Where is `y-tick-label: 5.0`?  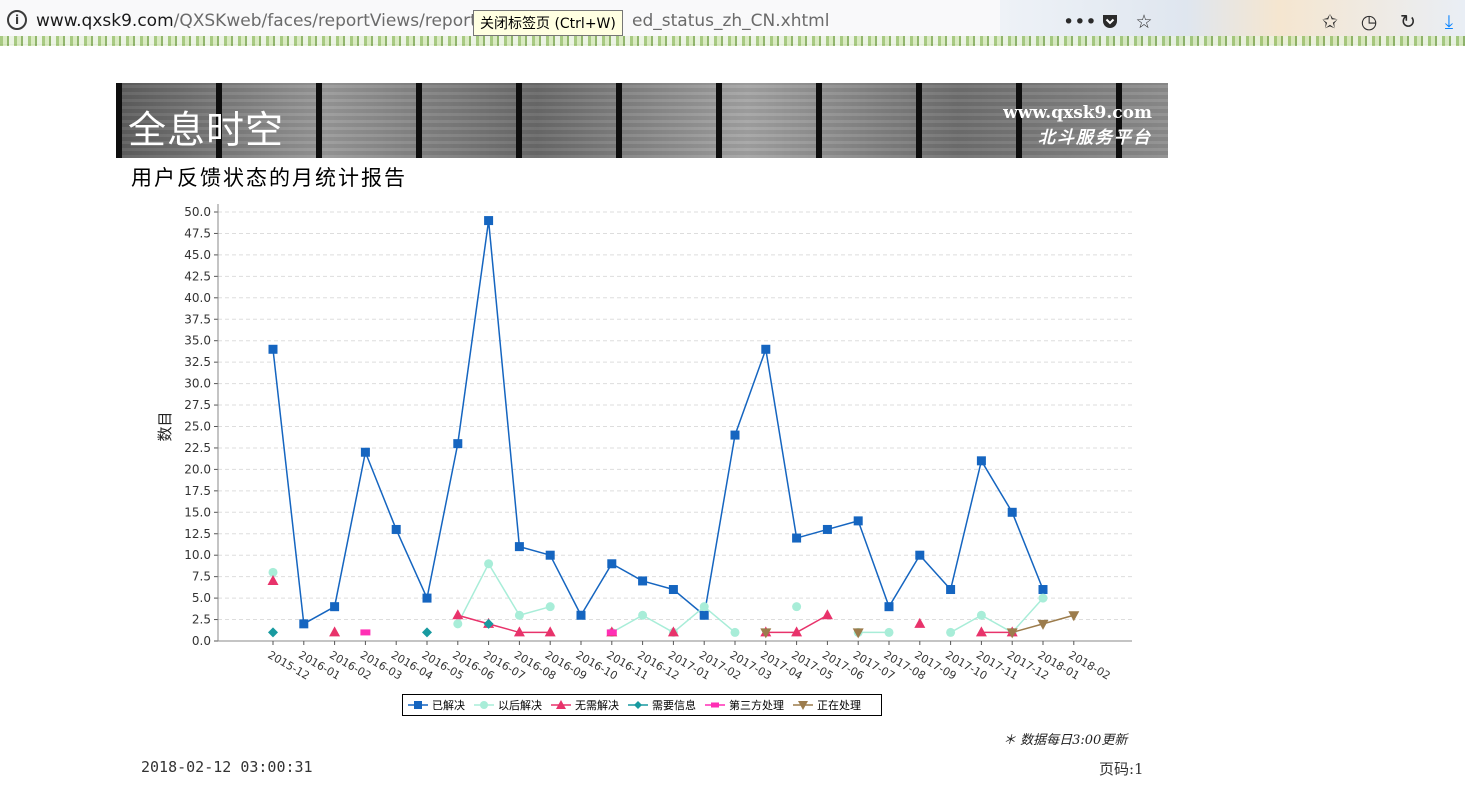 y-tick-label: 5.0 is located at coordinates (201, 598).